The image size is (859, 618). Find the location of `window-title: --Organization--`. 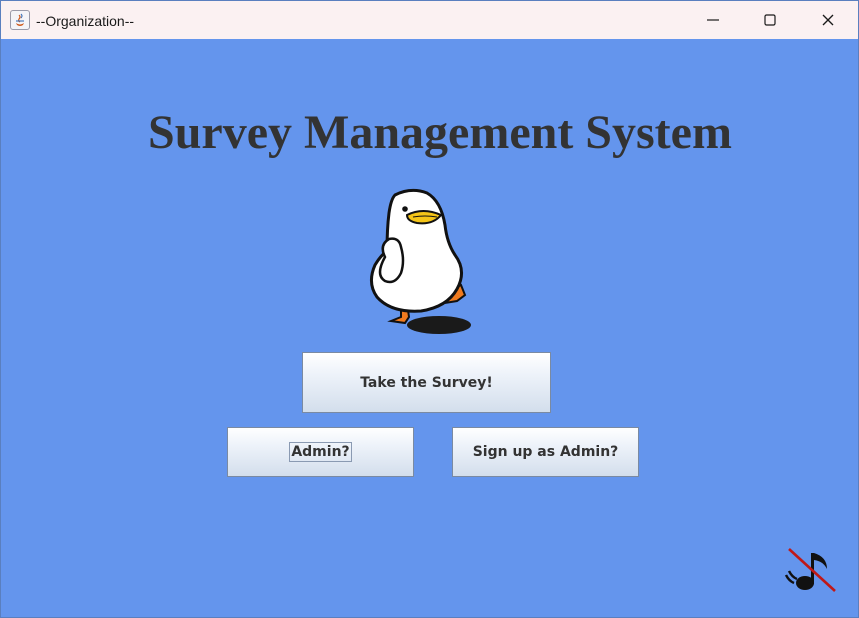

window-title: --Organization-- is located at coordinates (85, 21).